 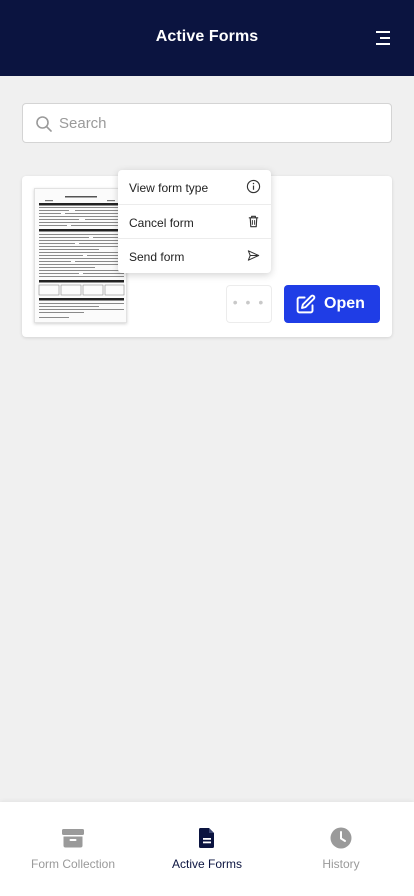 What do you see at coordinates (344, 303) in the screenshot?
I see `open-button-label: Open` at bounding box center [344, 303].